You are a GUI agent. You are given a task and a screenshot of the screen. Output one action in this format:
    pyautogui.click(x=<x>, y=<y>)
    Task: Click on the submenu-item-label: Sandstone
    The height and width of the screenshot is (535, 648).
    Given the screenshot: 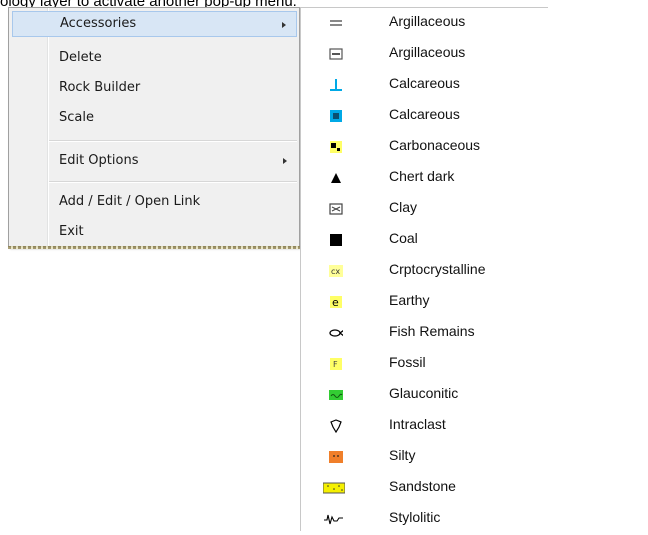 What is the action you would take?
    pyautogui.click(x=422, y=486)
    